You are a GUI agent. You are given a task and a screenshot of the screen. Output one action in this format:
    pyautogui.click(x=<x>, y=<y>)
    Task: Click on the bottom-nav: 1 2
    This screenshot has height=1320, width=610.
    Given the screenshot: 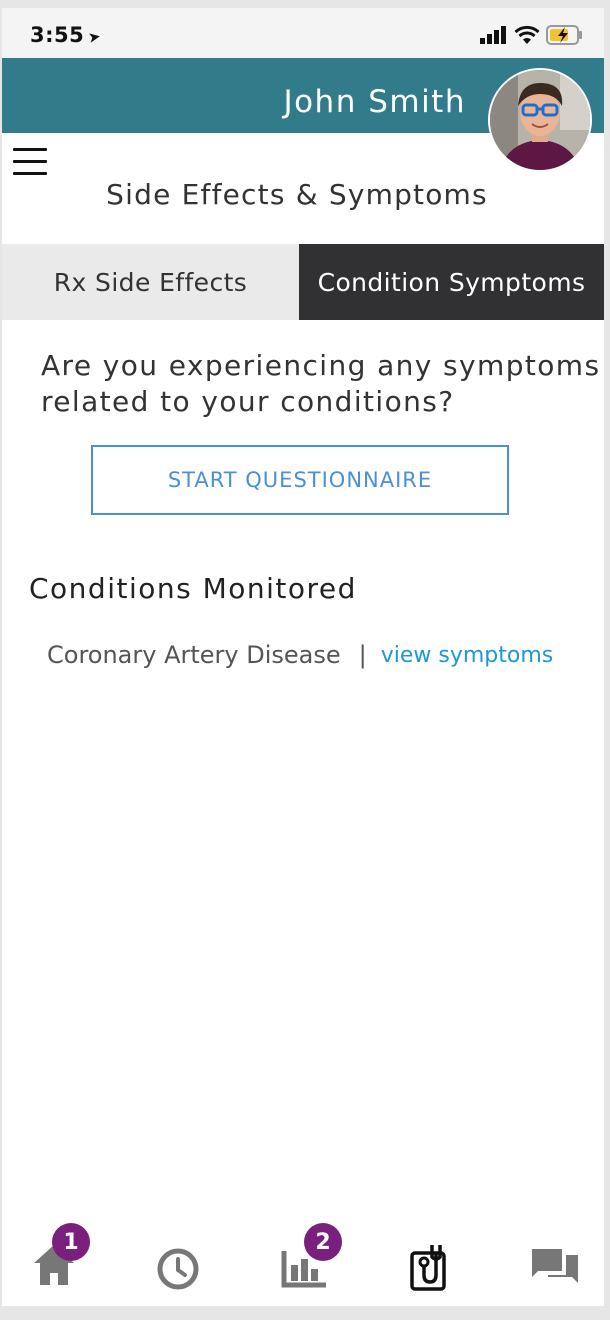 What is the action you would take?
    pyautogui.click(x=303, y=1259)
    